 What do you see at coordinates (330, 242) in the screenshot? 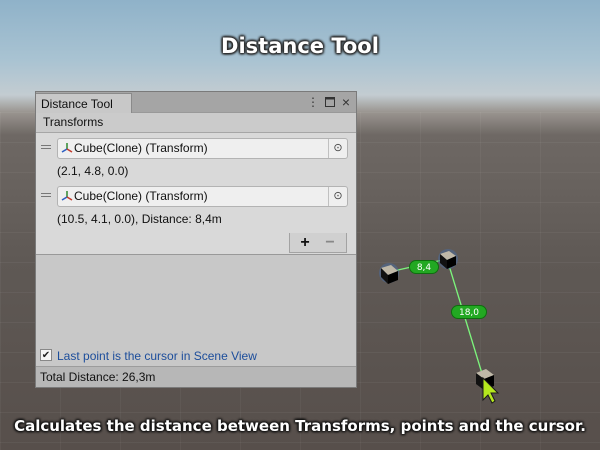
I see `remove-button: −` at bounding box center [330, 242].